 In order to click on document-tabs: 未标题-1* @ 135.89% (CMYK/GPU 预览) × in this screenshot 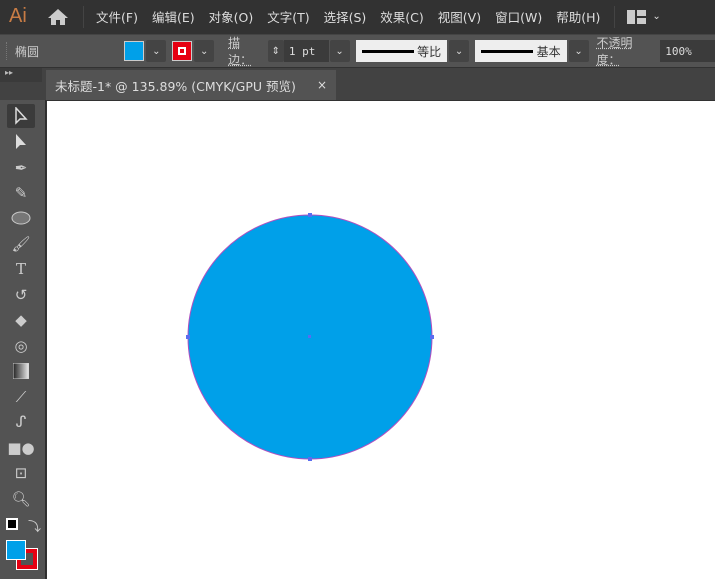, I will do `click(357, 84)`.